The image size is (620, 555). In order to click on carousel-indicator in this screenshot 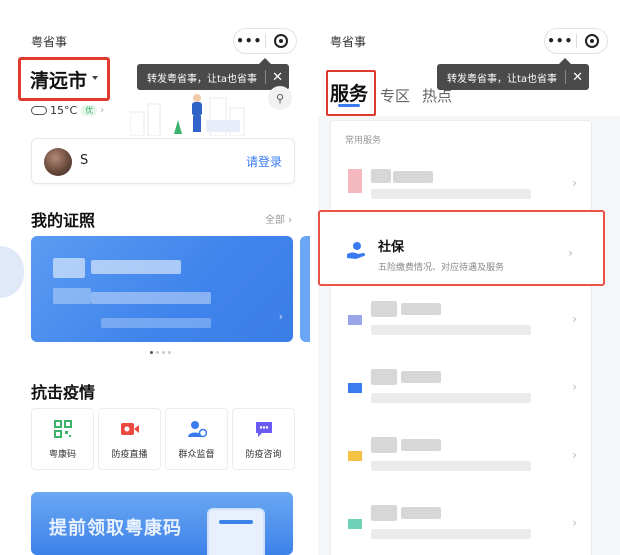, I will do `click(160, 352)`.